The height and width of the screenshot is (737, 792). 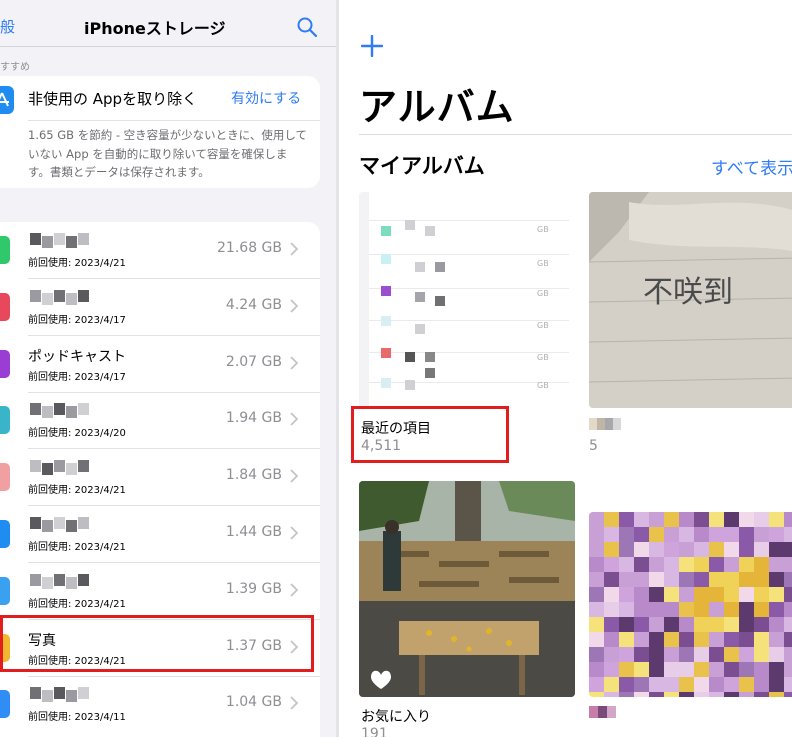 What do you see at coordinates (543, 263) in the screenshot?
I see `svg-text: GB` at bounding box center [543, 263].